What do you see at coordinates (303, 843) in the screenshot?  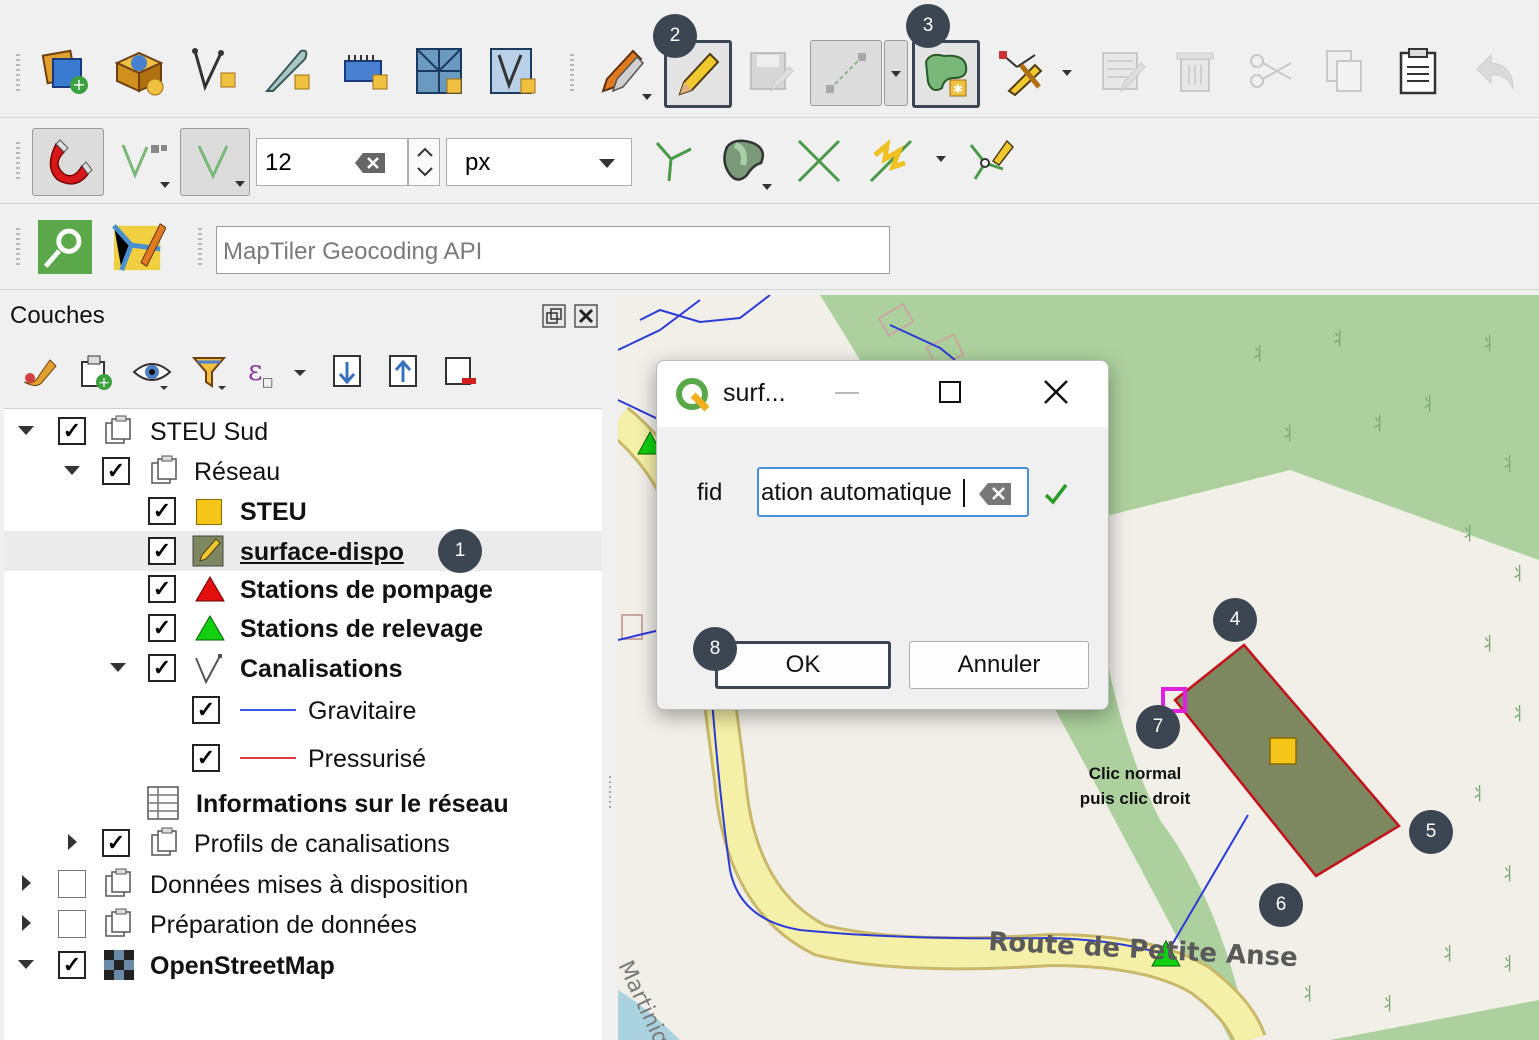 I see `layer-tree-item: ✓ Profils de canalisations` at bounding box center [303, 843].